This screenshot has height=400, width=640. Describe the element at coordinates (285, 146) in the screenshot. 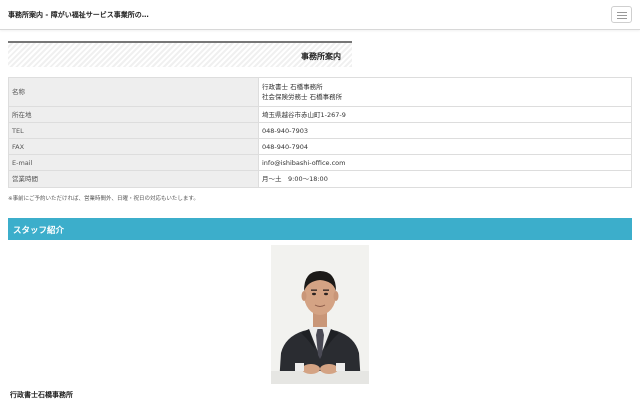

I see `fax-value: 048-940-7904` at that location.